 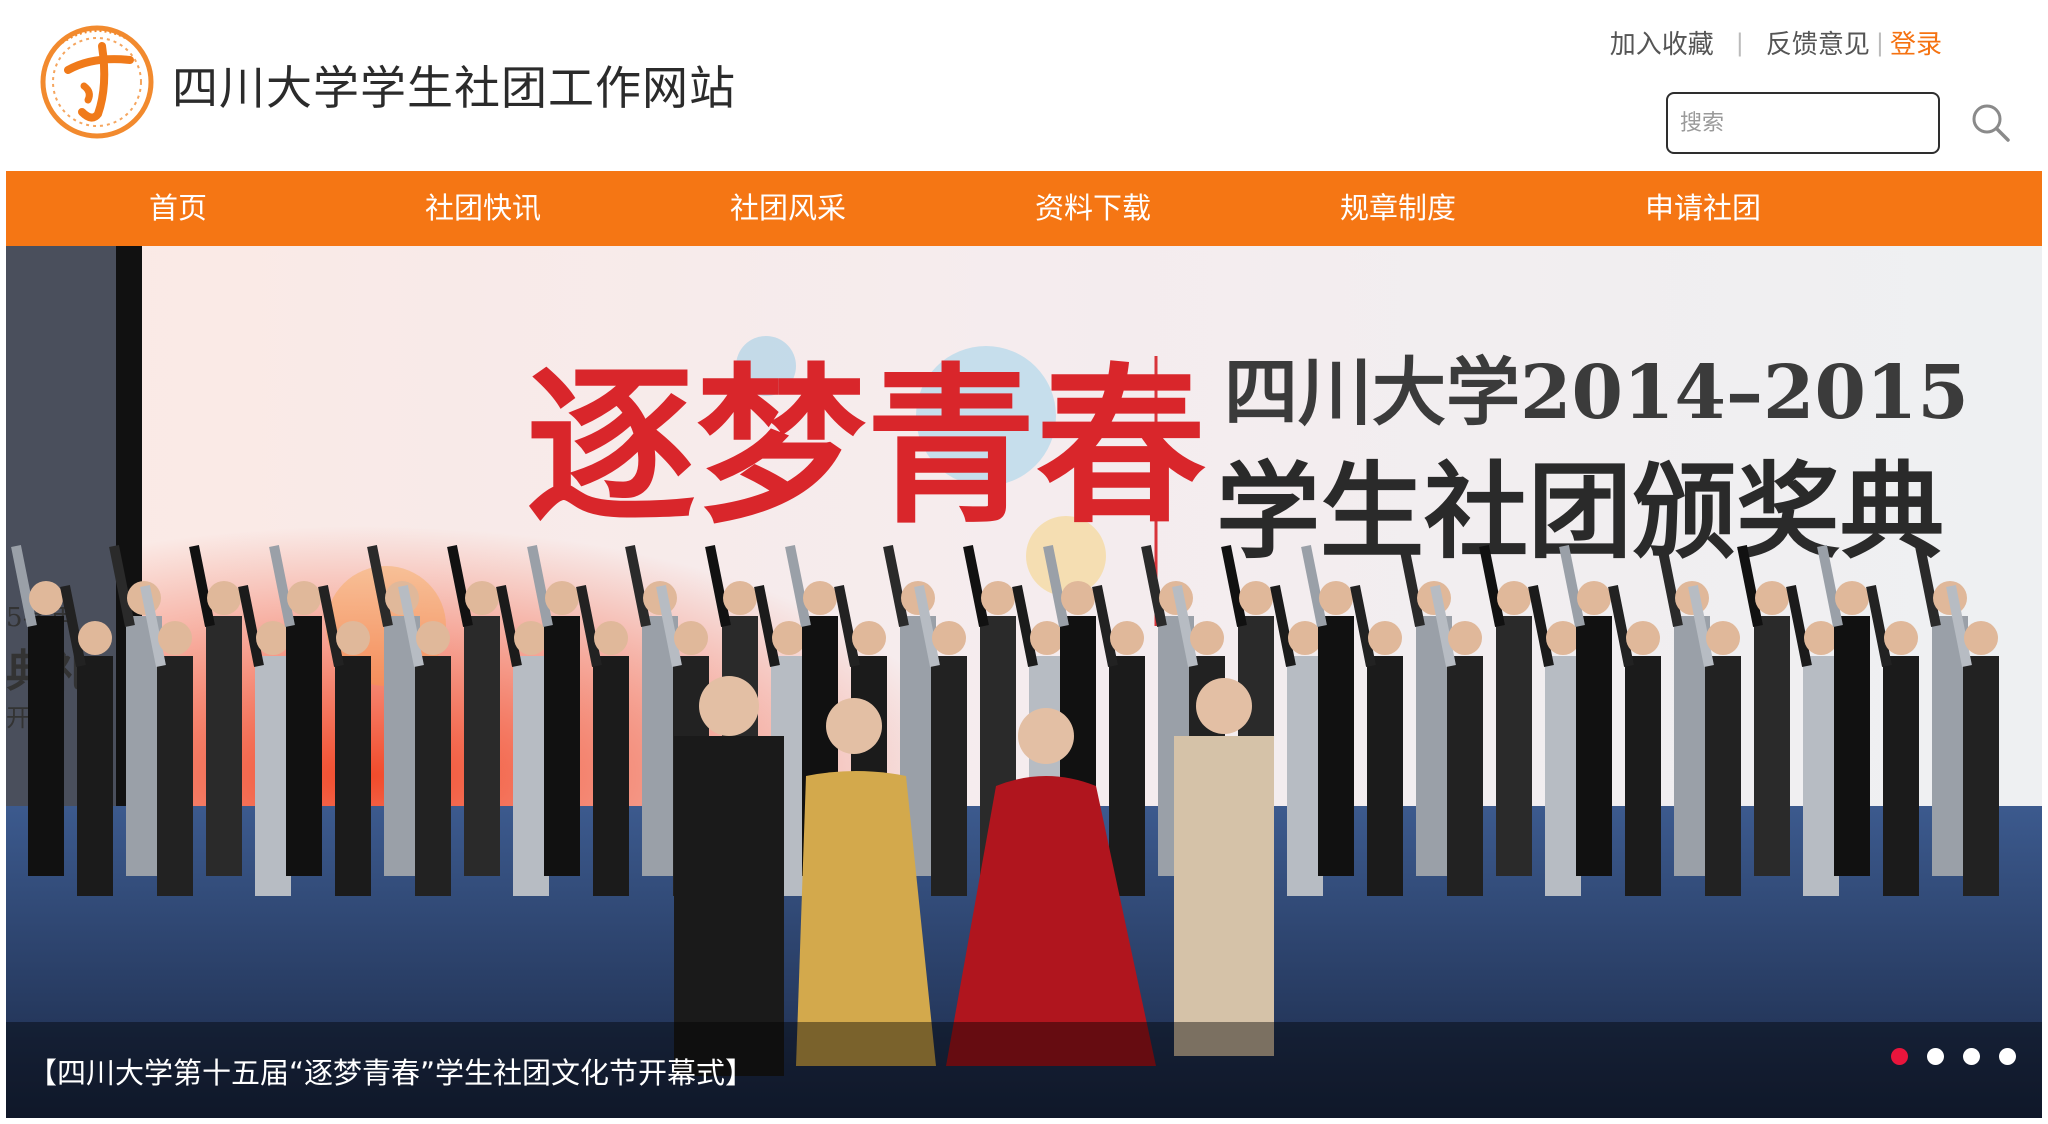 I want to click on carousel-dots, so click(x=1953, y=1056).